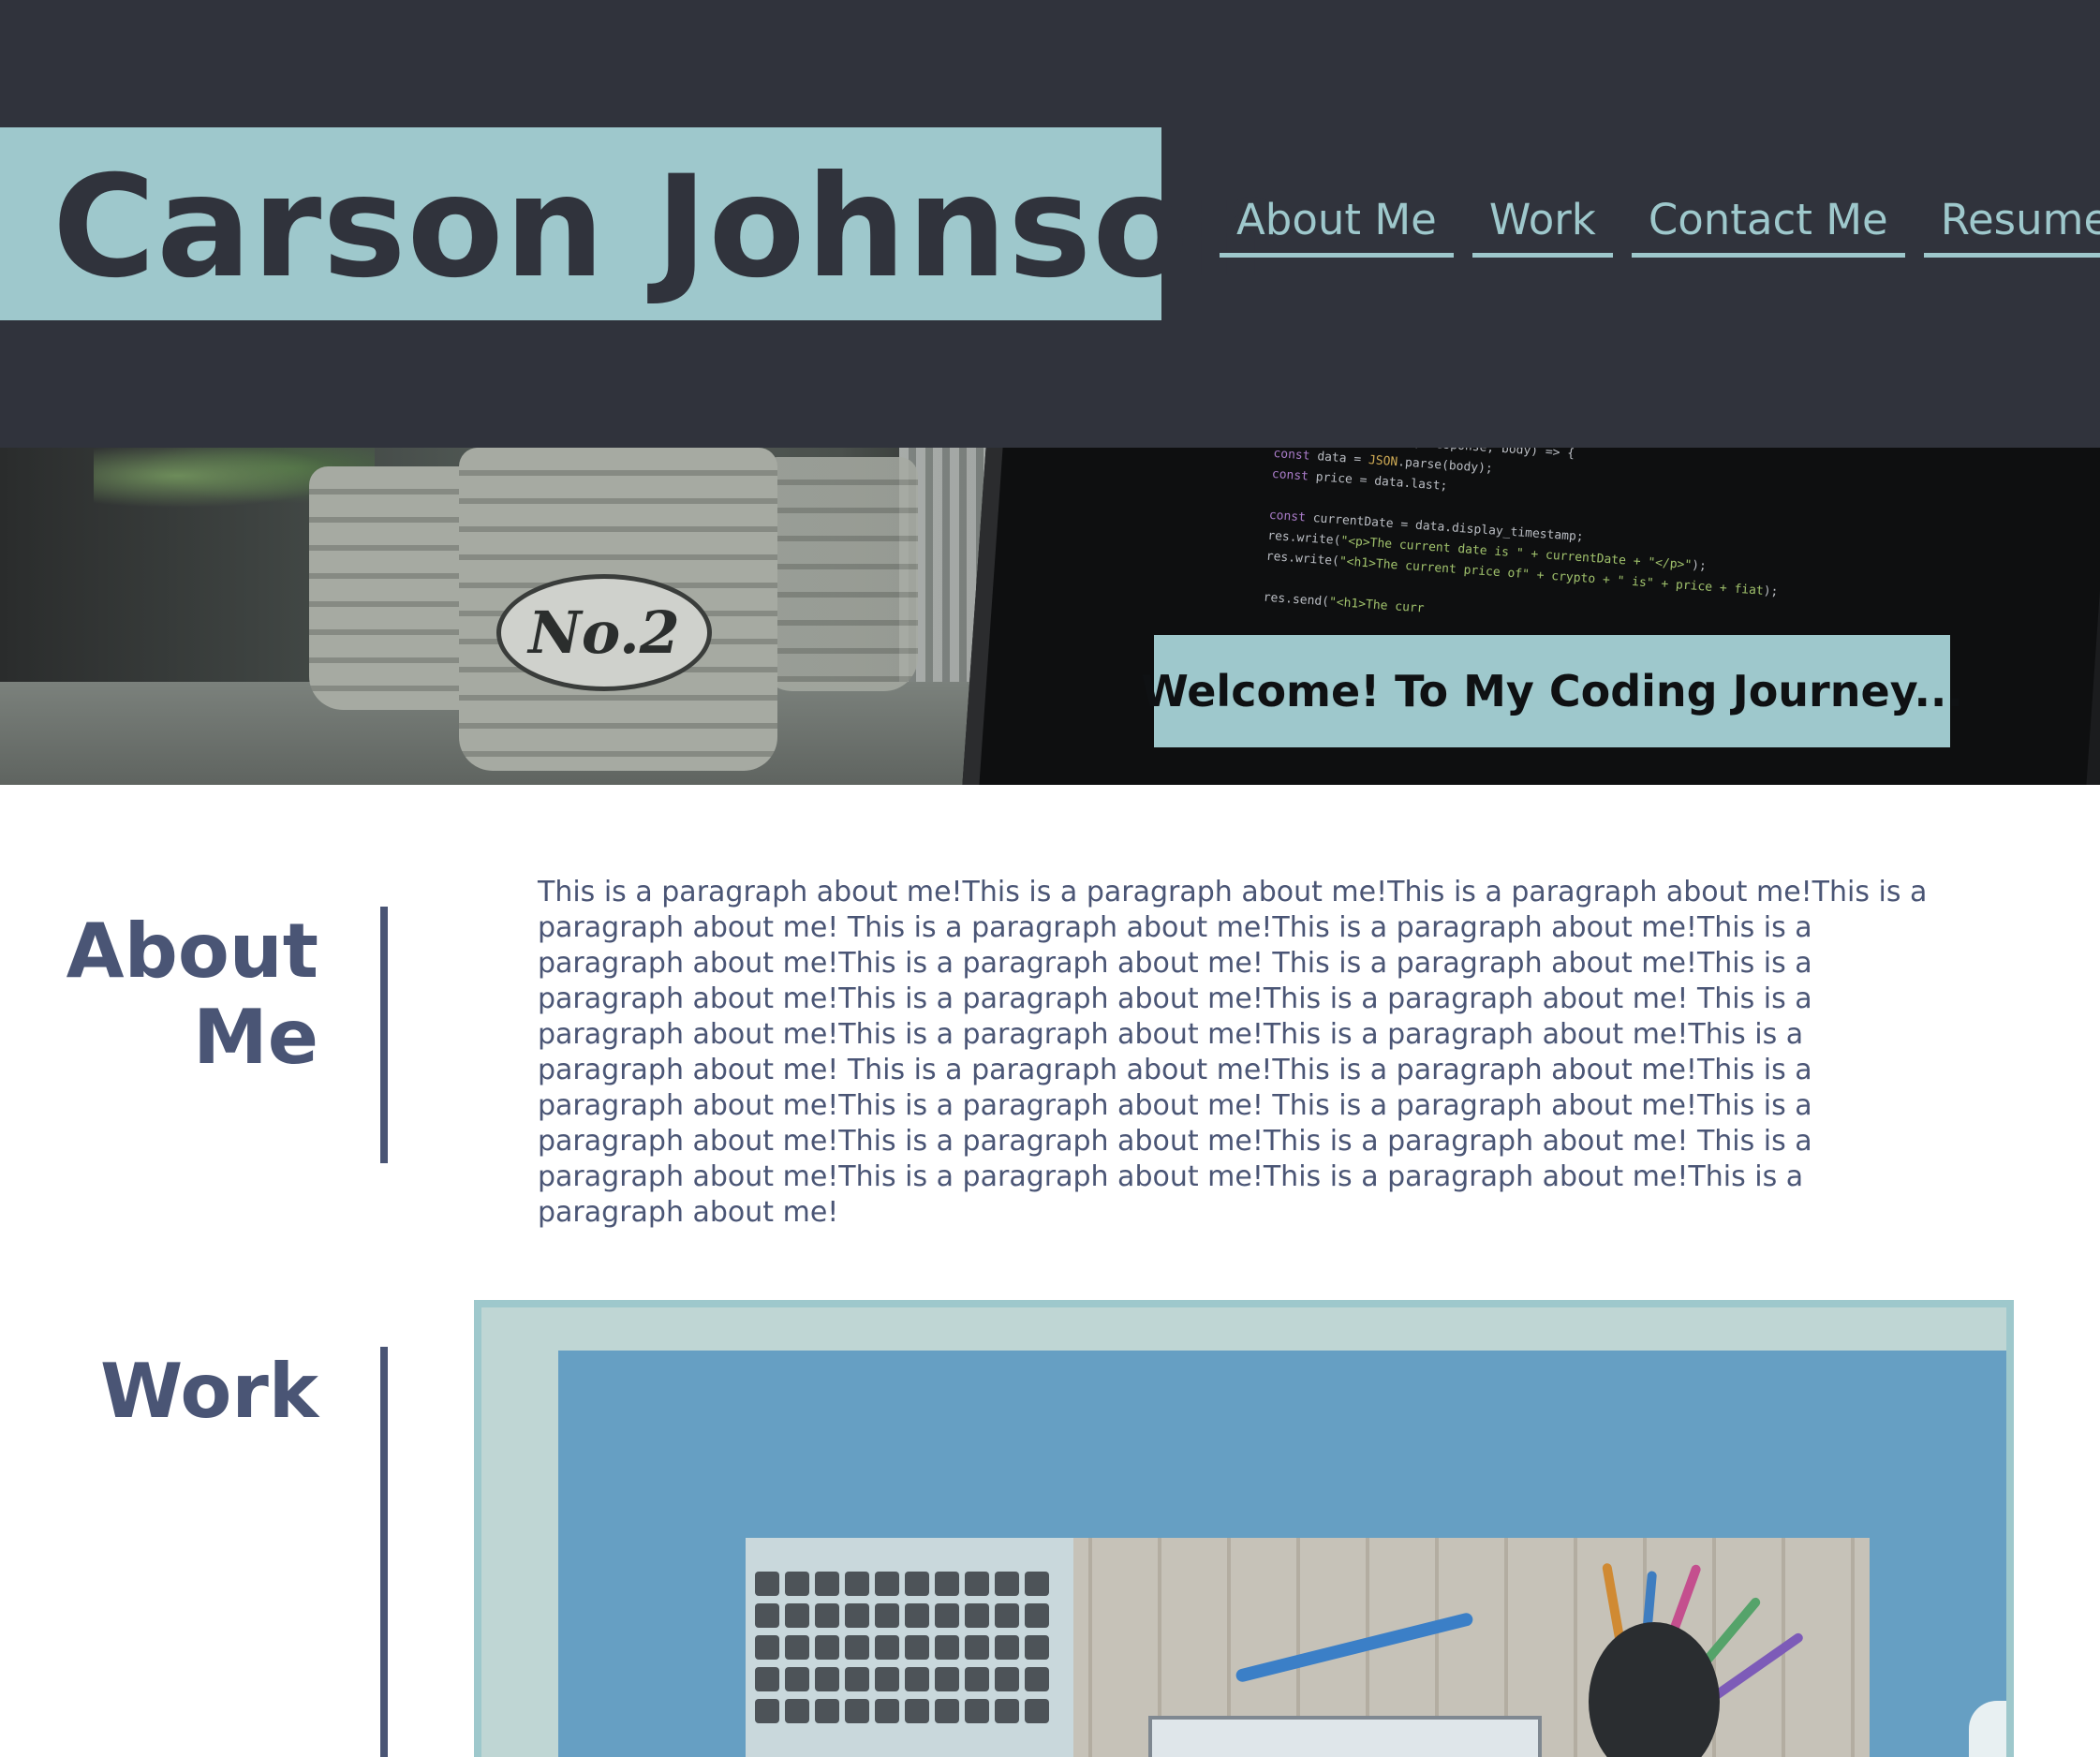 Image resolution: width=2100 pixels, height=1757 pixels. Describe the element at coordinates (384, 1552) in the screenshot. I see `work-divider` at that location.